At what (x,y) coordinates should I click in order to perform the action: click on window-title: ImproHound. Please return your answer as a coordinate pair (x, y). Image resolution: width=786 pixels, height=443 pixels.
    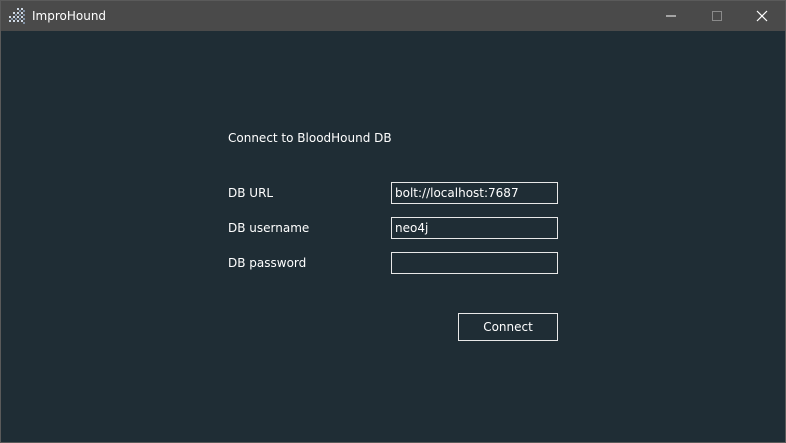
    Looking at the image, I should click on (69, 16).